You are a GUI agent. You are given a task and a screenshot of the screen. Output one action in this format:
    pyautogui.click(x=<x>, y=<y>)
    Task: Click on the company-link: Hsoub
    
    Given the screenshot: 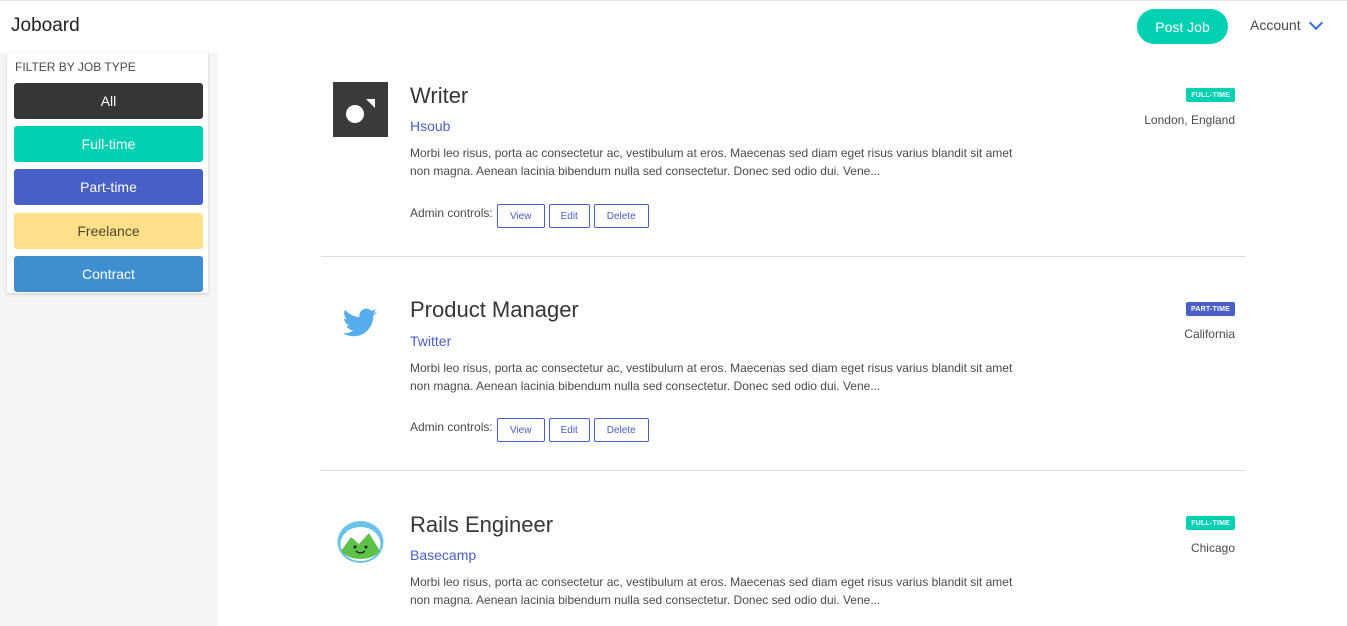 What is the action you would take?
    pyautogui.click(x=430, y=126)
    